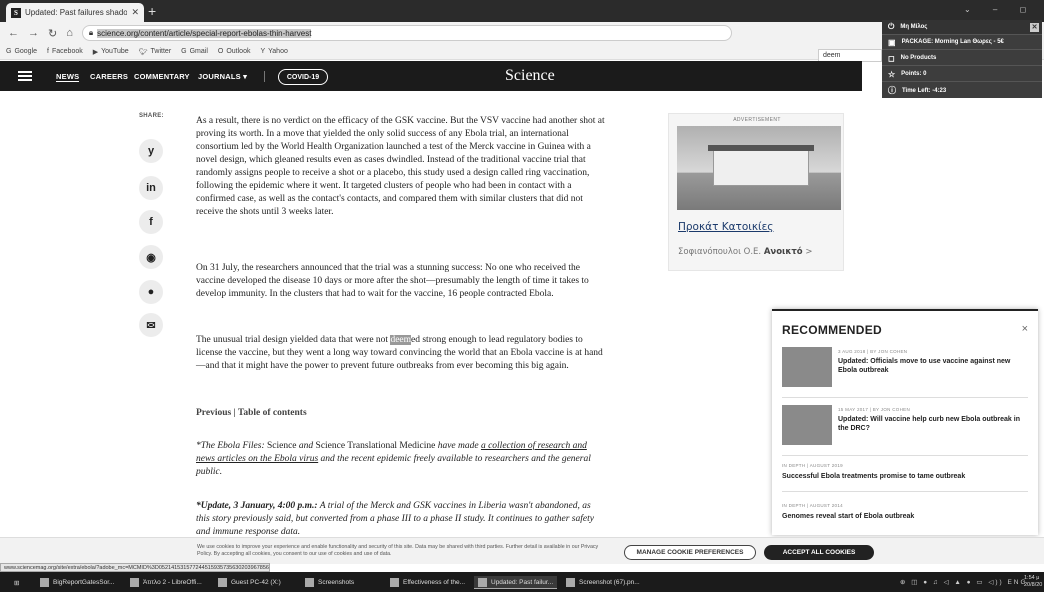 The image size is (1044, 592). Describe the element at coordinates (278, 51) in the screenshot. I see `bookmark-label: Yahoo` at that location.